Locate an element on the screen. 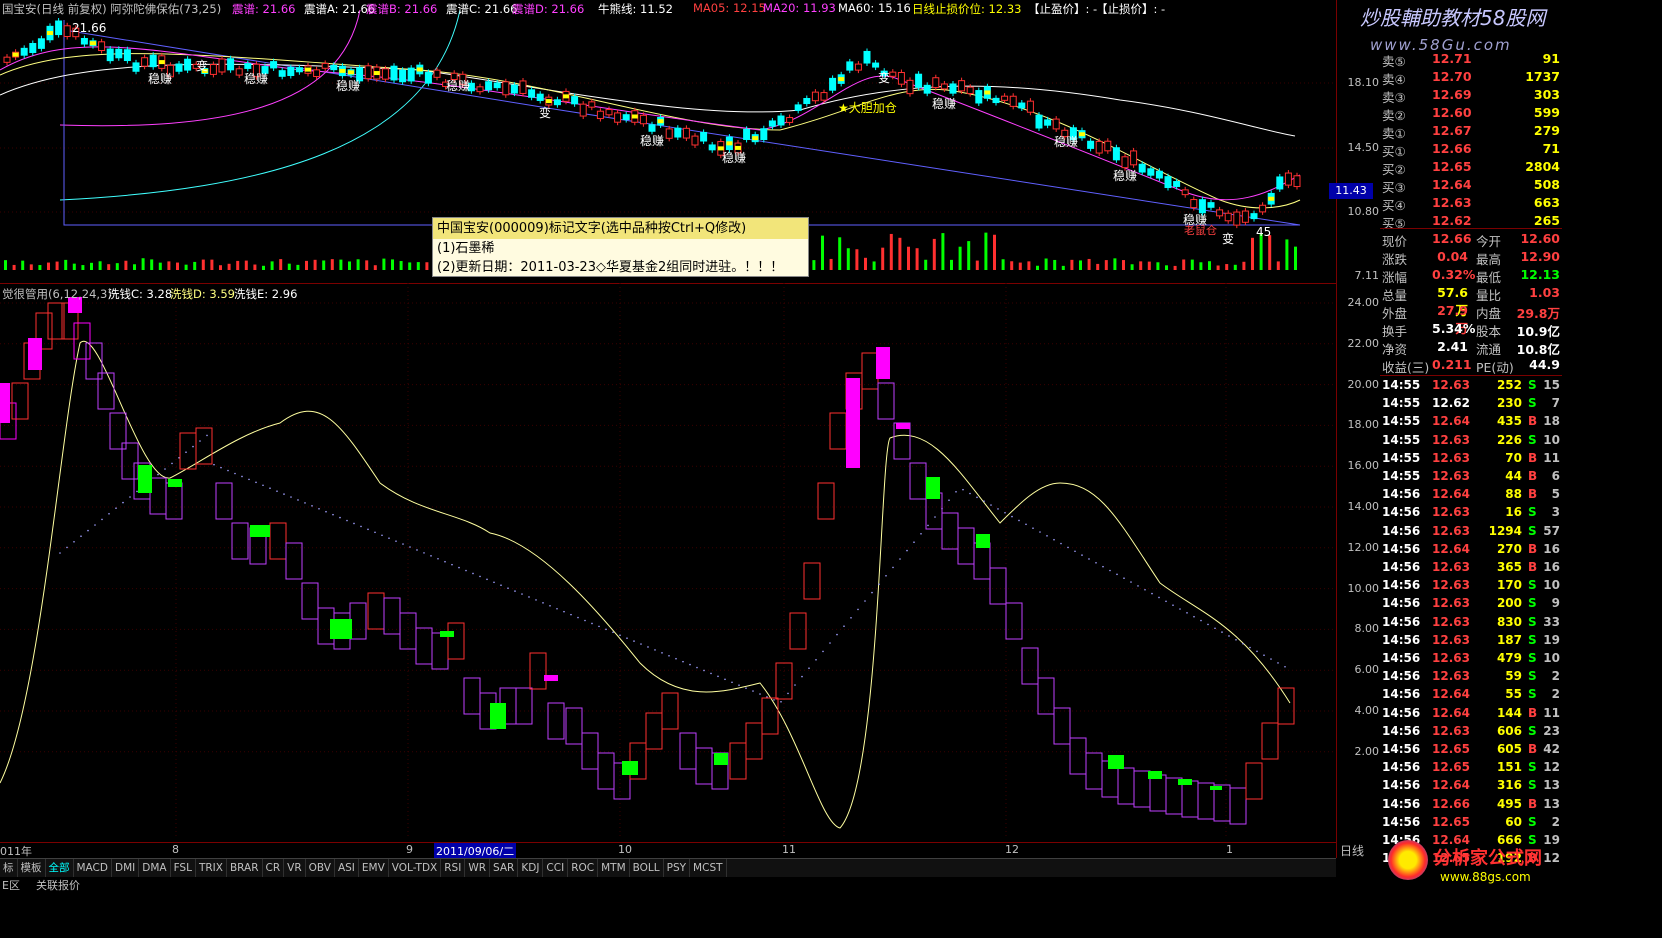 The height and width of the screenshot is (938, 1662). stats-row: 涨跌 0.04 最高 12.90 is located at coordinates (1471, 257).